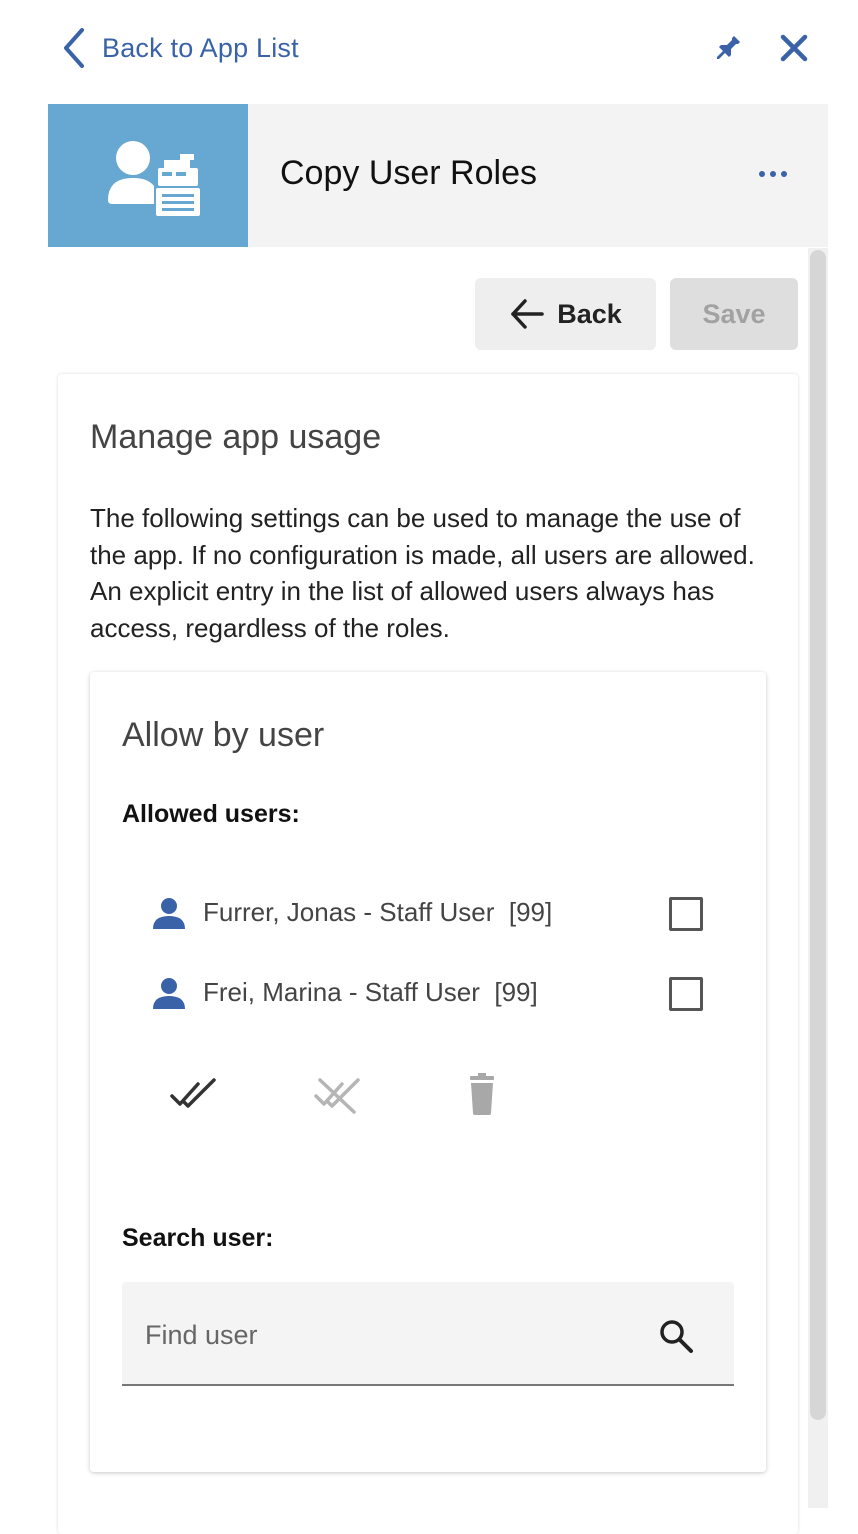 The height and width of the screenshot is (1534, 858). I want to click on uncheck-all-icon, so click(338, 1094).